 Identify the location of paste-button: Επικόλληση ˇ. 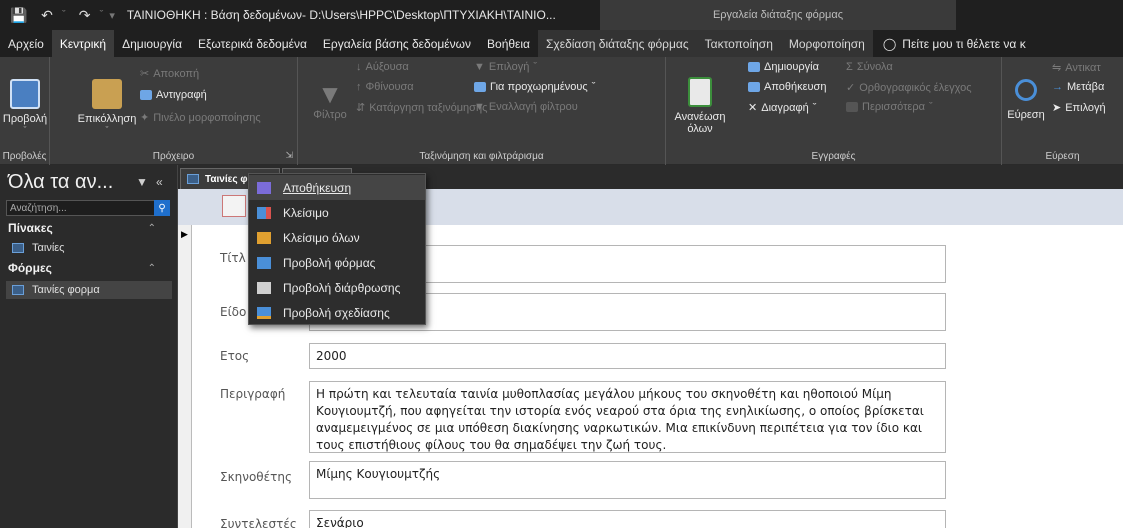
(107, 107).